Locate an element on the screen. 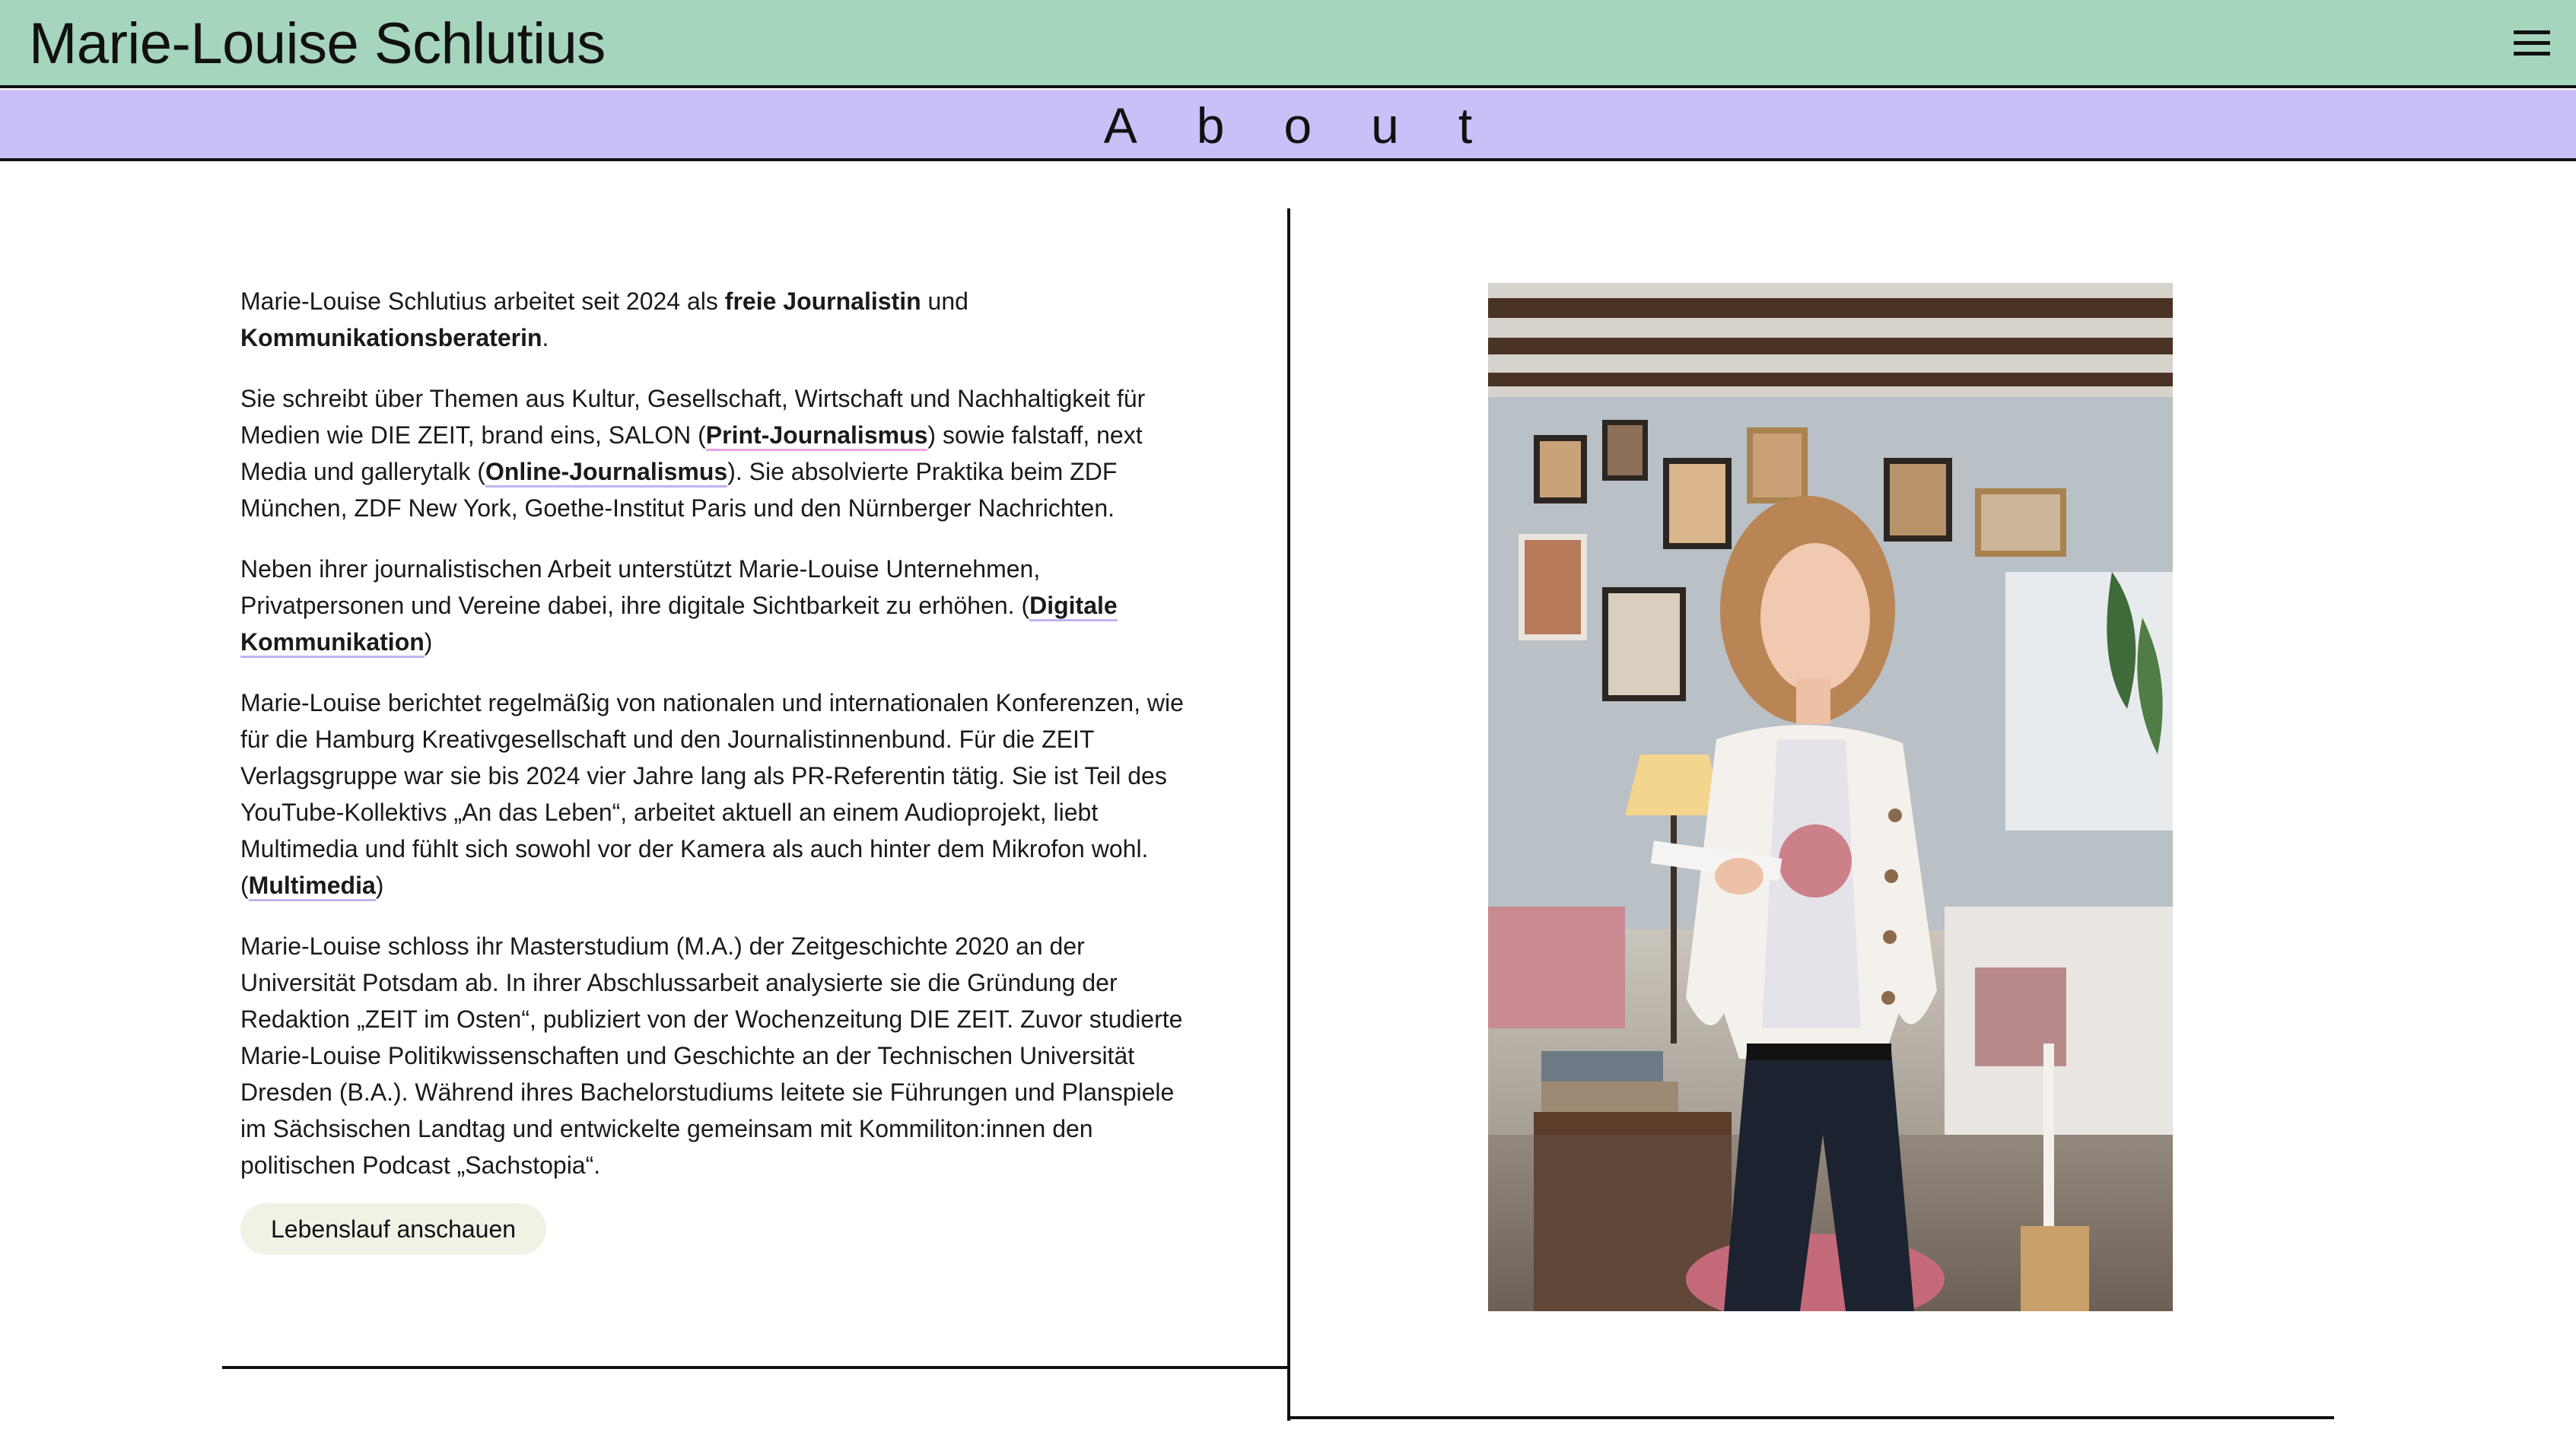  page-title: About is located at coordinates (1318, 125).